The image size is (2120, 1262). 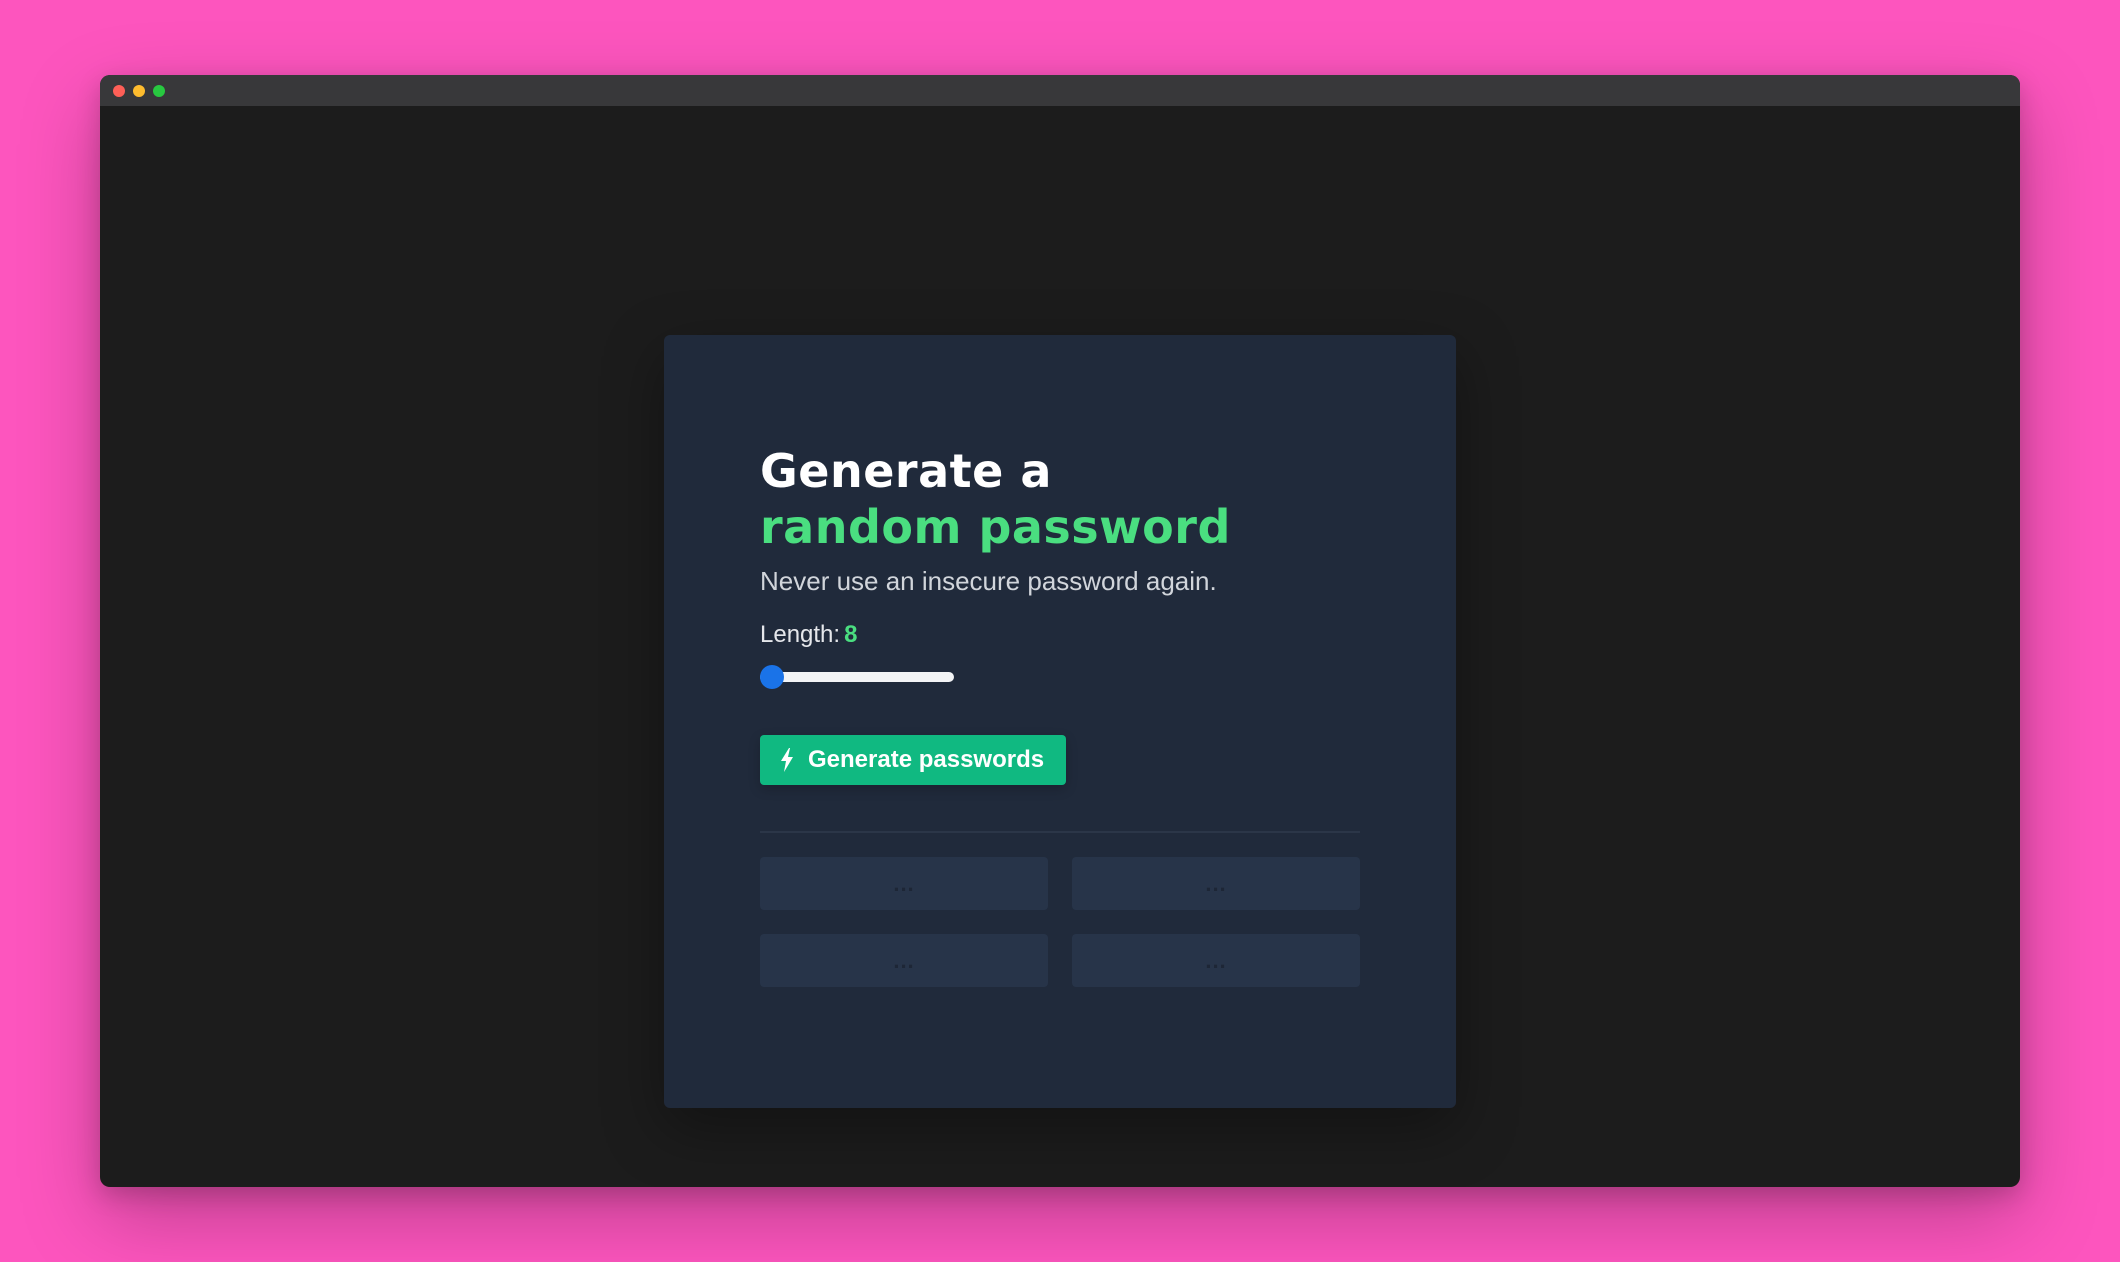 I want to click on divider, so click(x=1060, y=832).